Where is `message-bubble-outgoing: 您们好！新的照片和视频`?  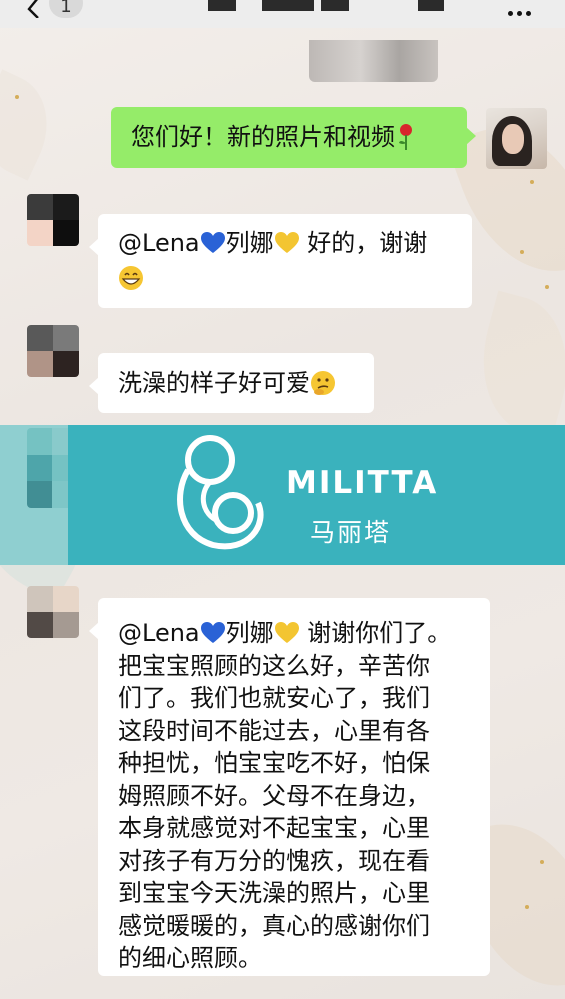 message-bubble-outgoing: 您们好！新的照片和视频 is located at coordinates (293, 137).